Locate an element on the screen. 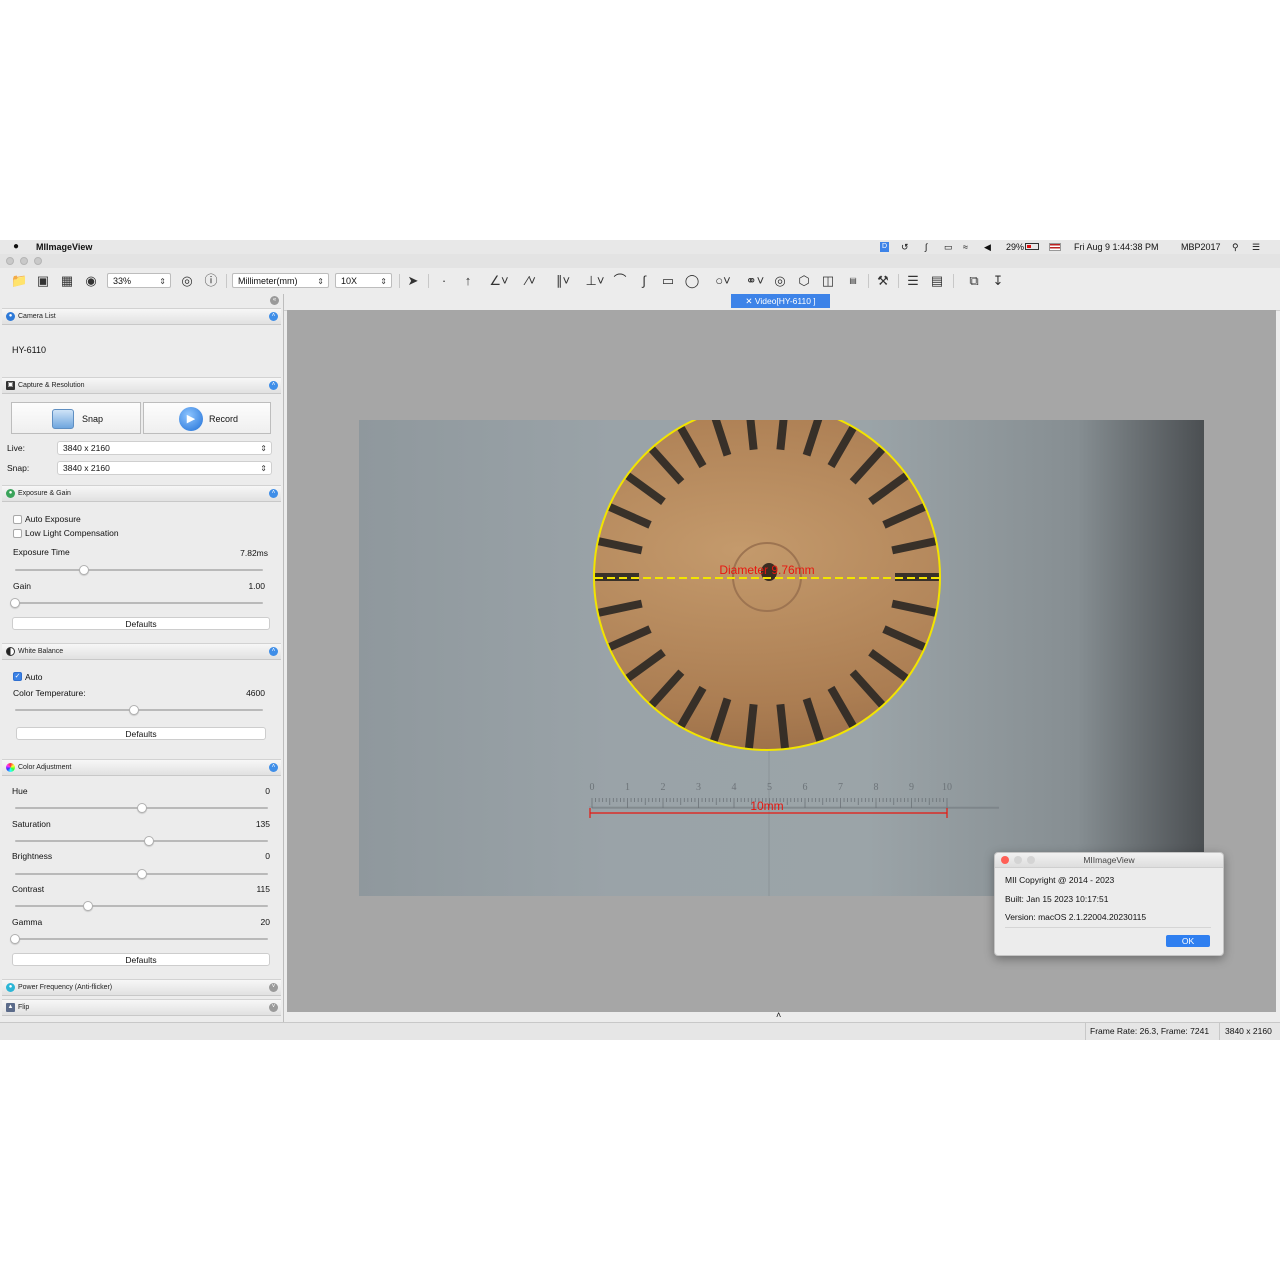  collapse-panel-icon: « is located at coordinates (274, 300).